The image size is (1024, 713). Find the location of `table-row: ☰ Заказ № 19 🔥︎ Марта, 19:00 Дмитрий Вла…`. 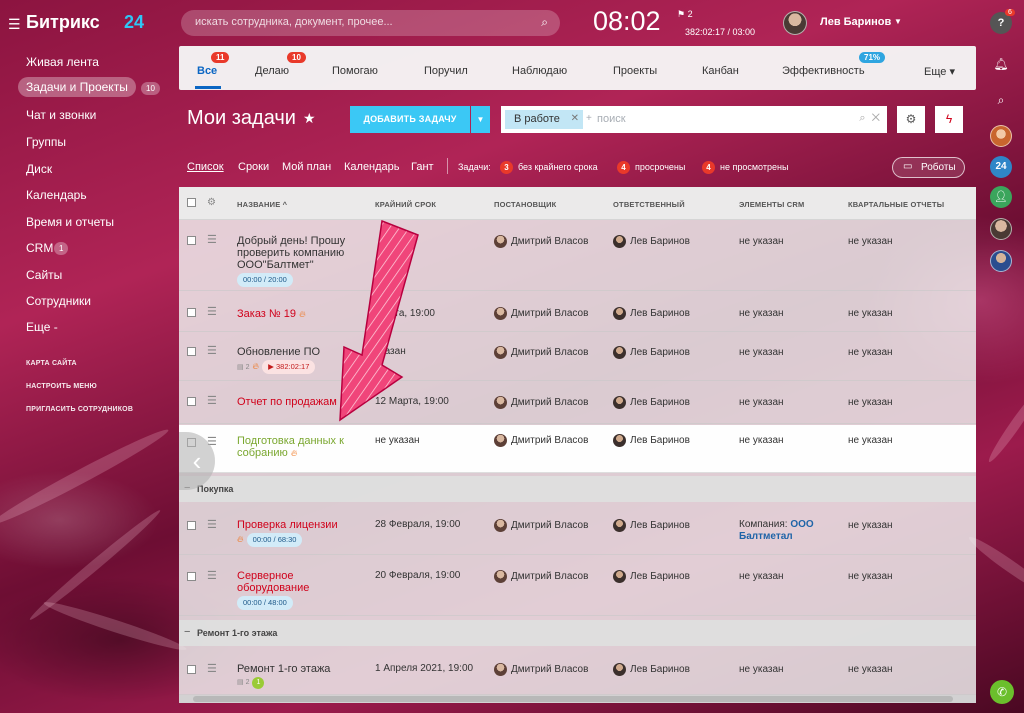

table-row: ☰ Заказ № 19 🔥︎ Марта, 19:00 Дмитрий Вла… is located at coordinates (577, 312).